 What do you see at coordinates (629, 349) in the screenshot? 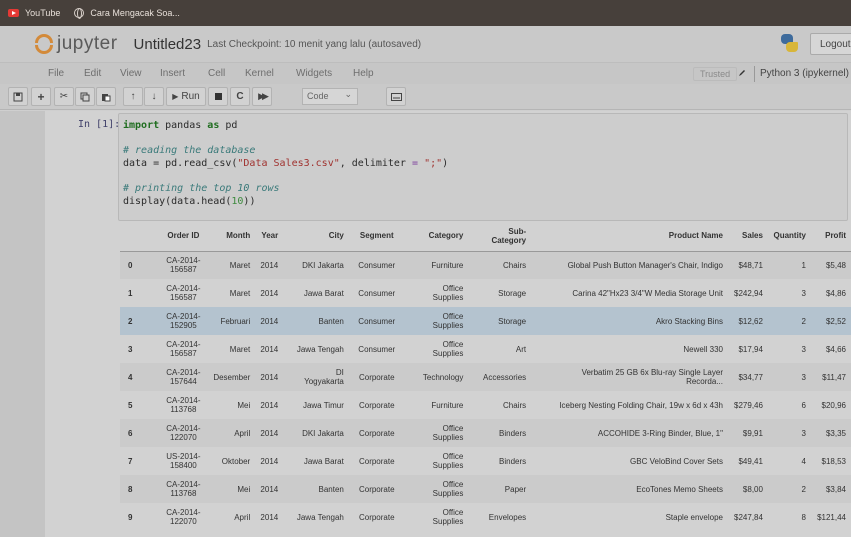
I see `cell-product-name: Newell 330` at bounding box center [629, 349].